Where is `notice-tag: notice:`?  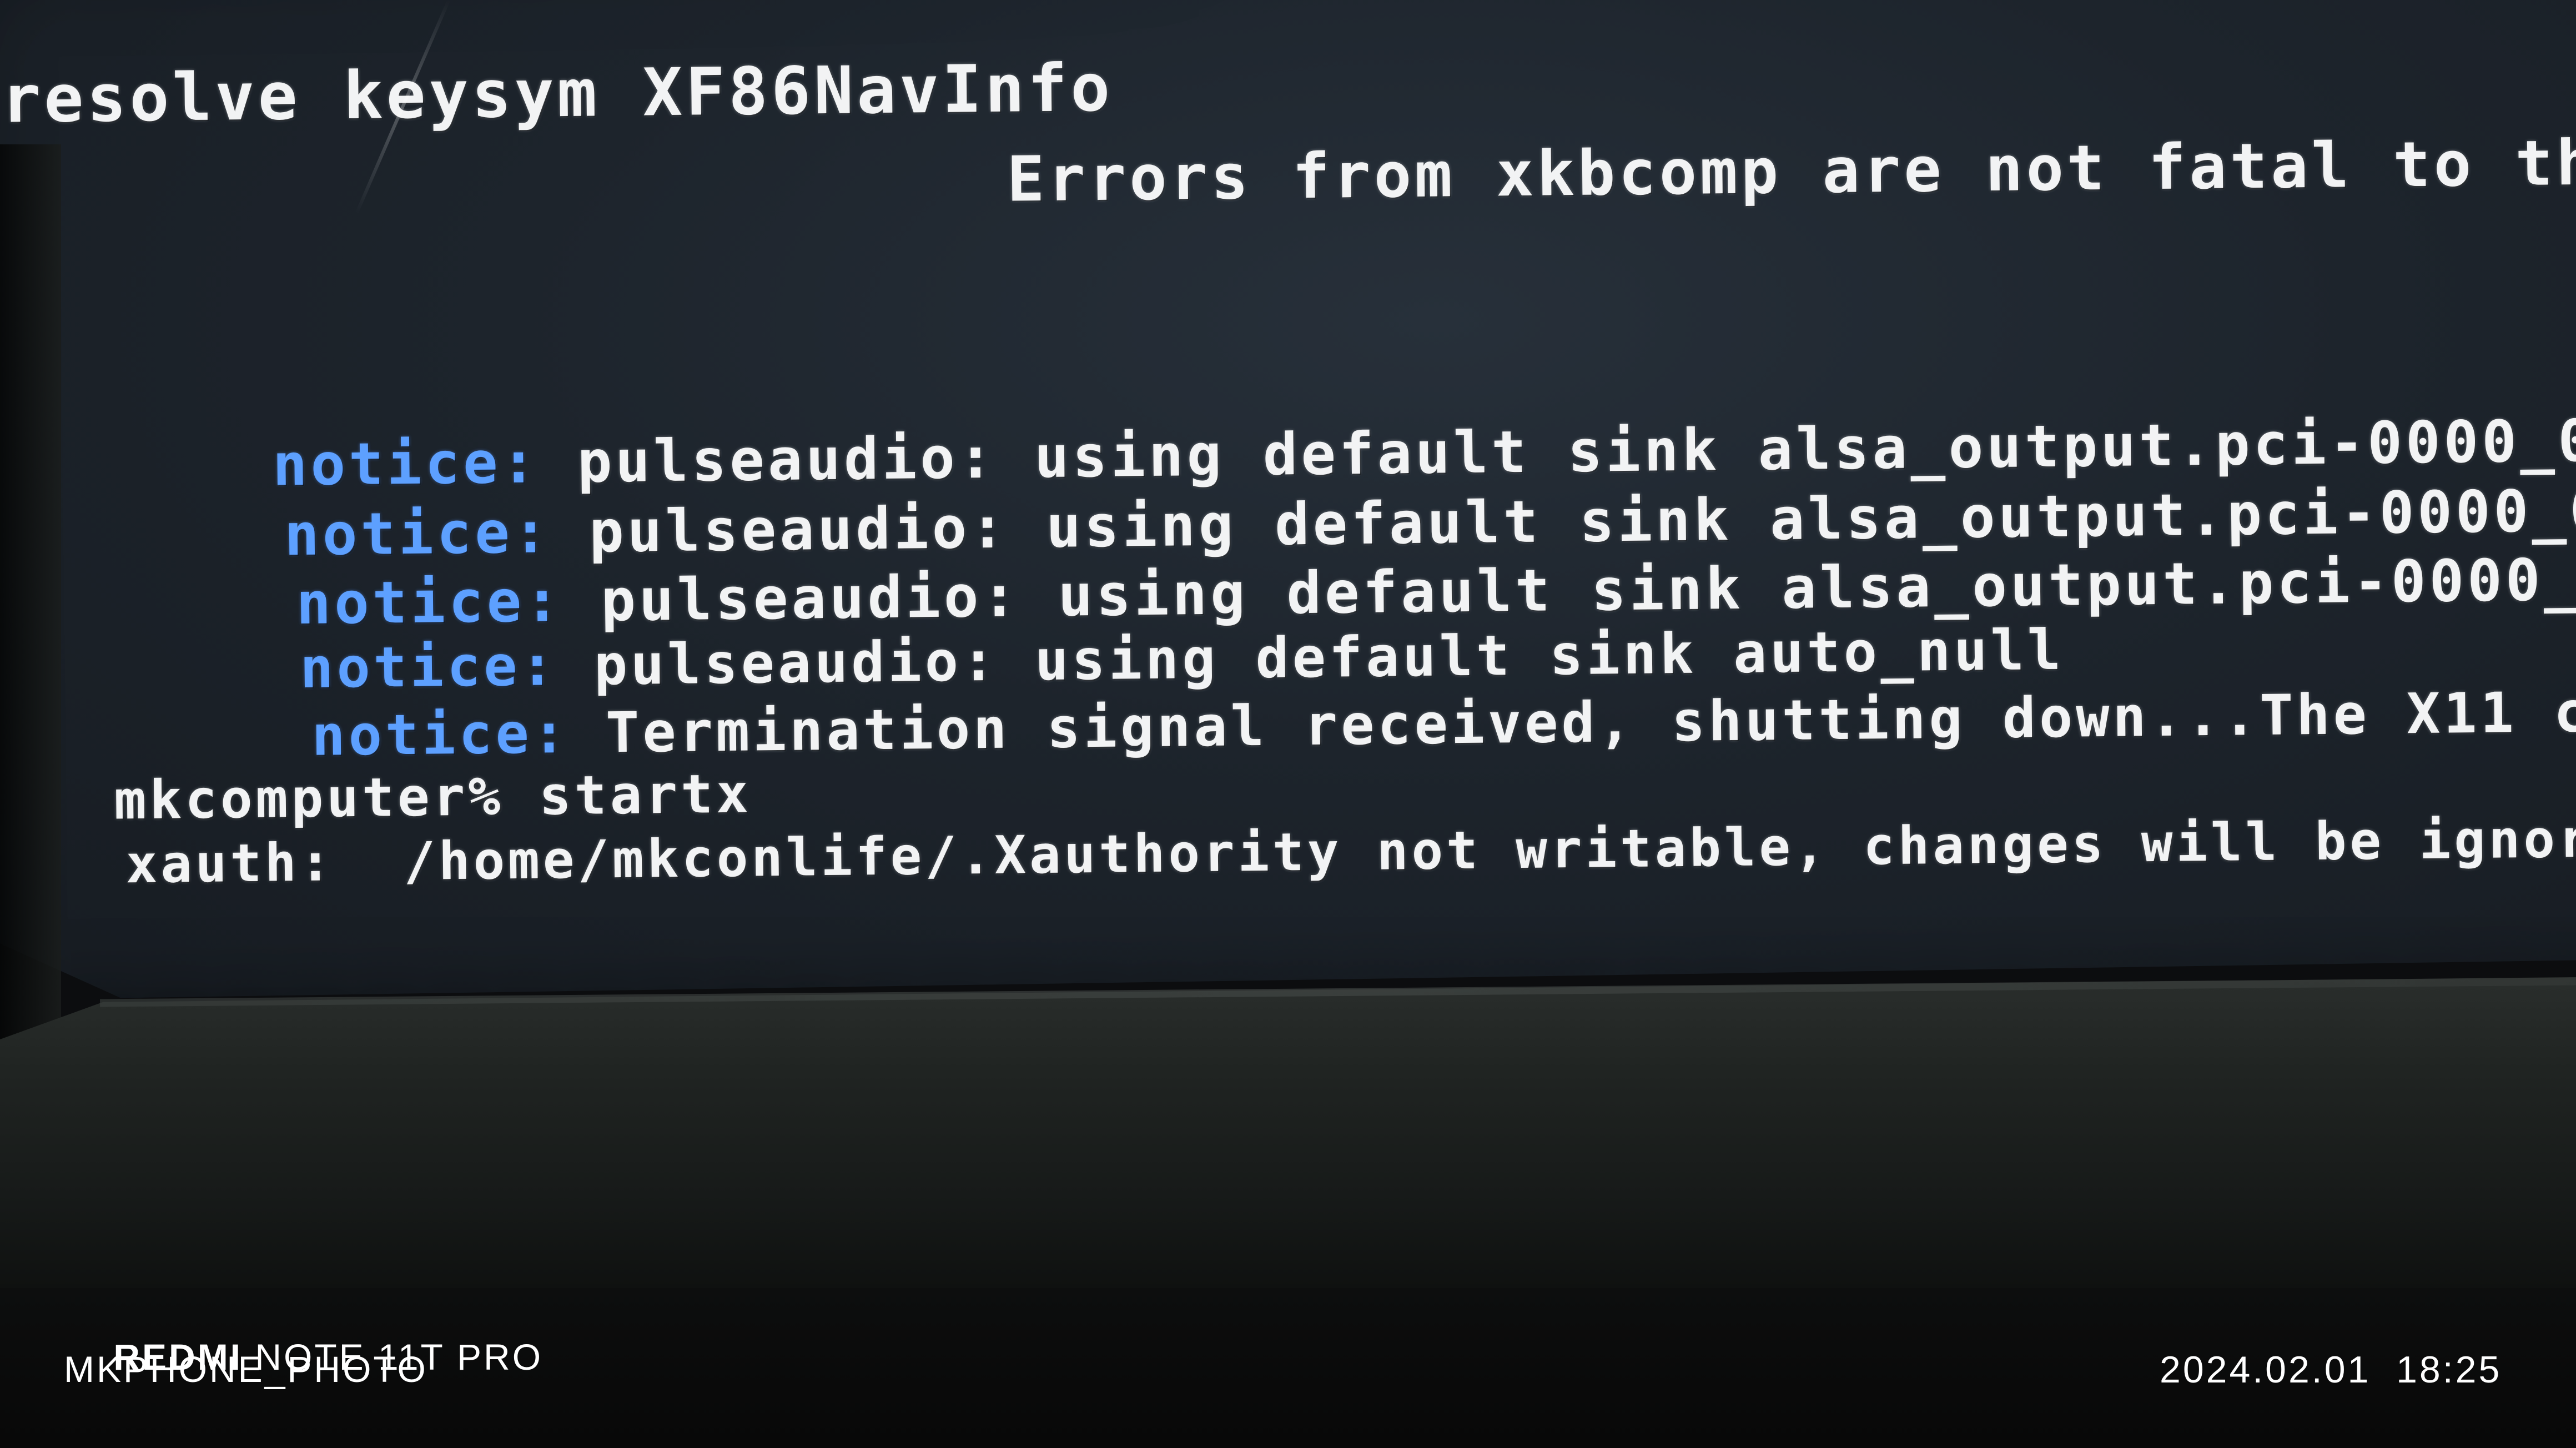
notice-tag: notice: is located at coordinates (440, 734).